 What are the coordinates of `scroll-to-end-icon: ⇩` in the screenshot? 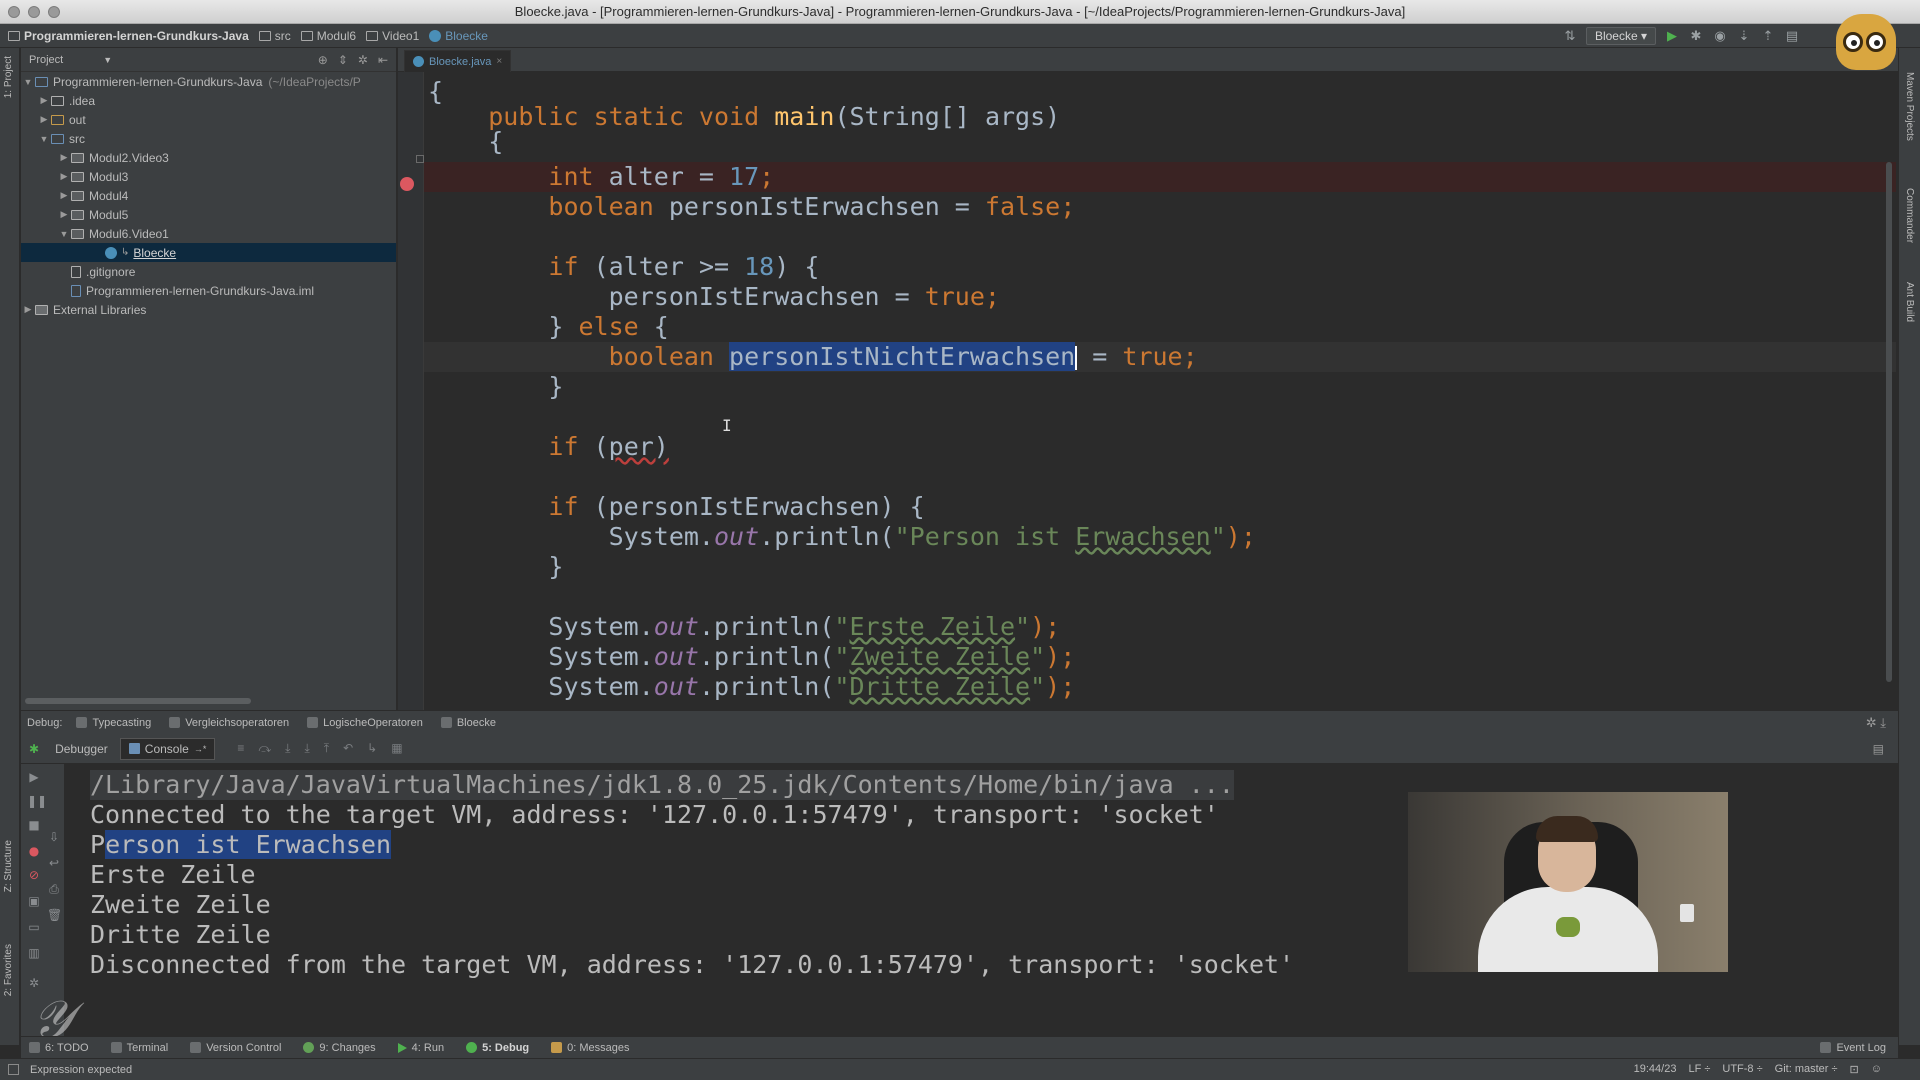 It's located at (54, 837).